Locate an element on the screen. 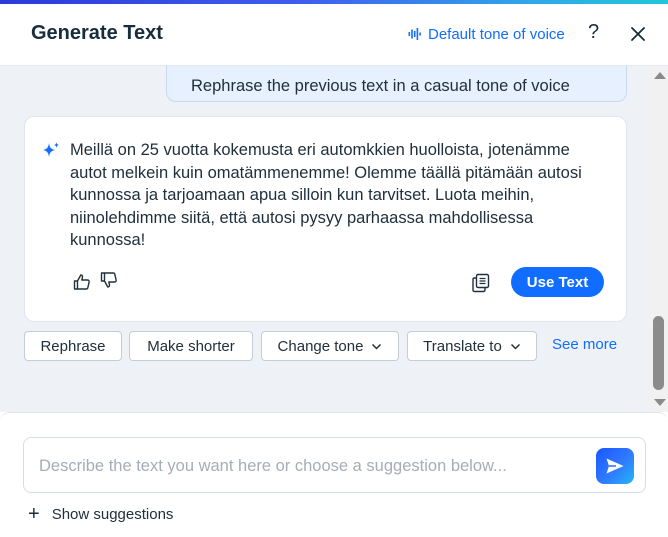 Image resolution: width=668 pixels, height=537 pixels. copy-icon is located at coordinates (481, 283).